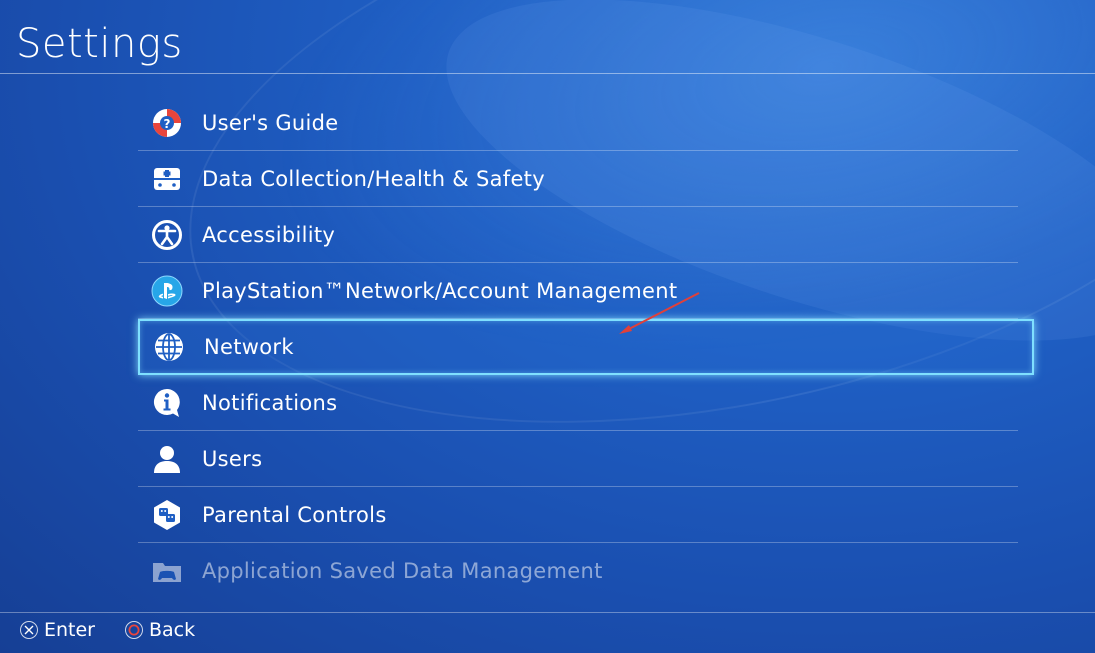 The height and width of the screenshot is (653, 1095). I want to click on cross-button-icon, so click(29, 630).